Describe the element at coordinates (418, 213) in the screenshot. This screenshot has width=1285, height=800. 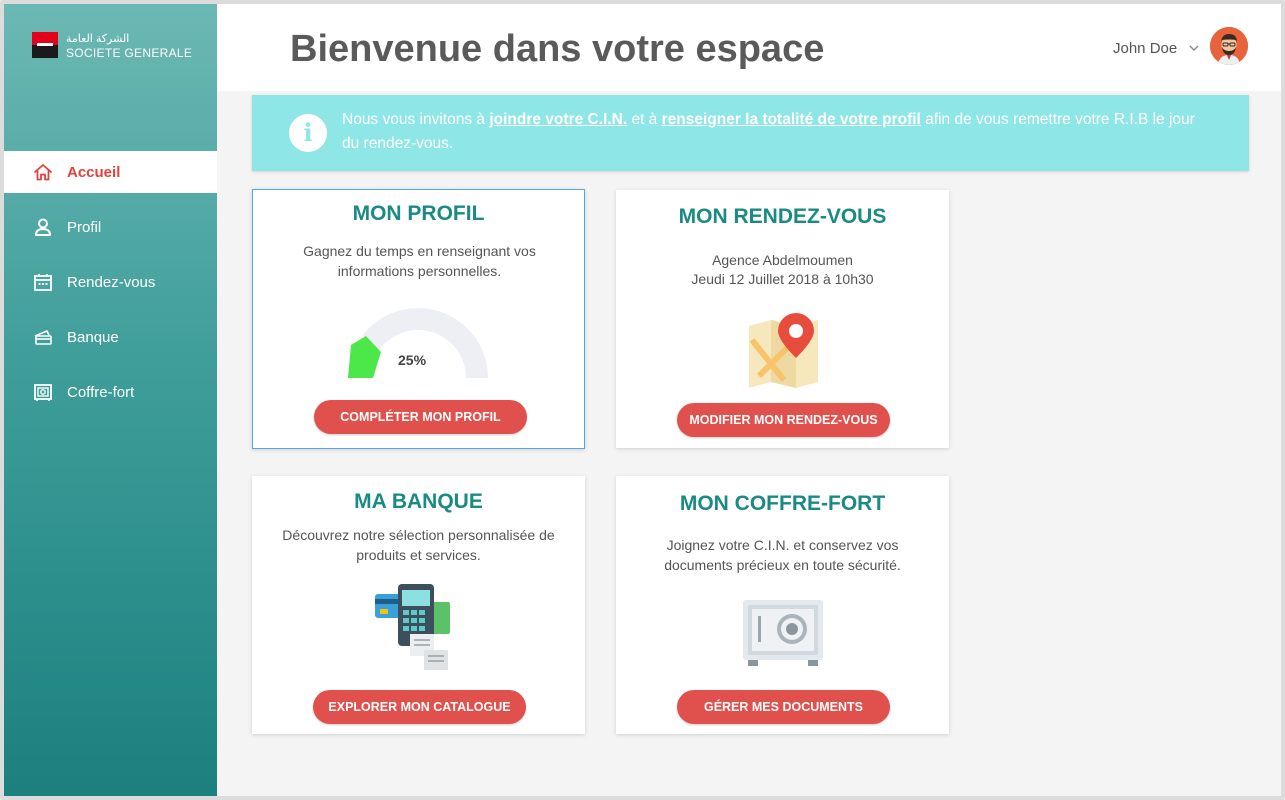
I see `card-title: MON PROFIL` at that location.